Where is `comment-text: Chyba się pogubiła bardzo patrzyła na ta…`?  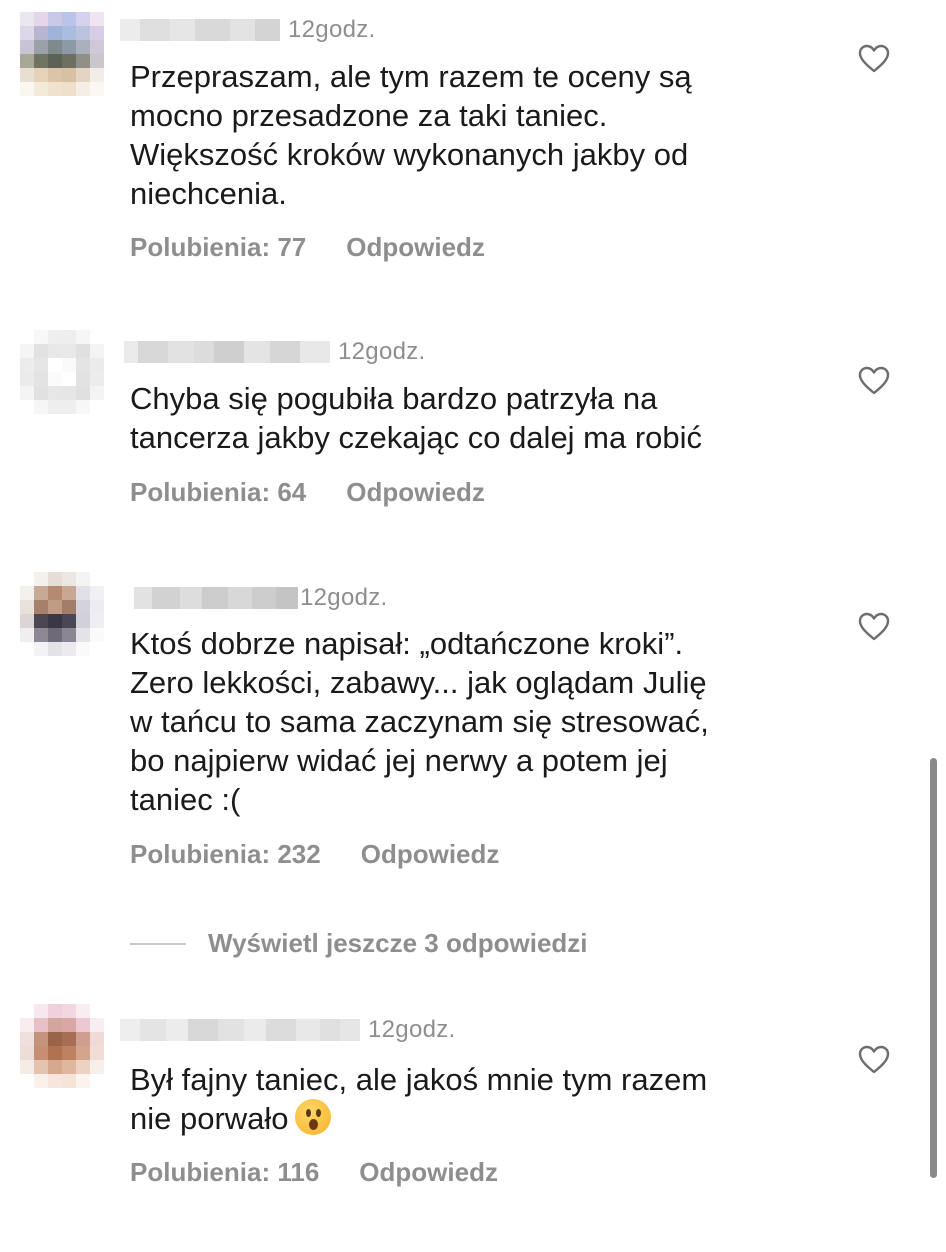 comment-text: Chyba się pogubiła bardzo patrzyła na ta… is located at coordinates (470, 418).